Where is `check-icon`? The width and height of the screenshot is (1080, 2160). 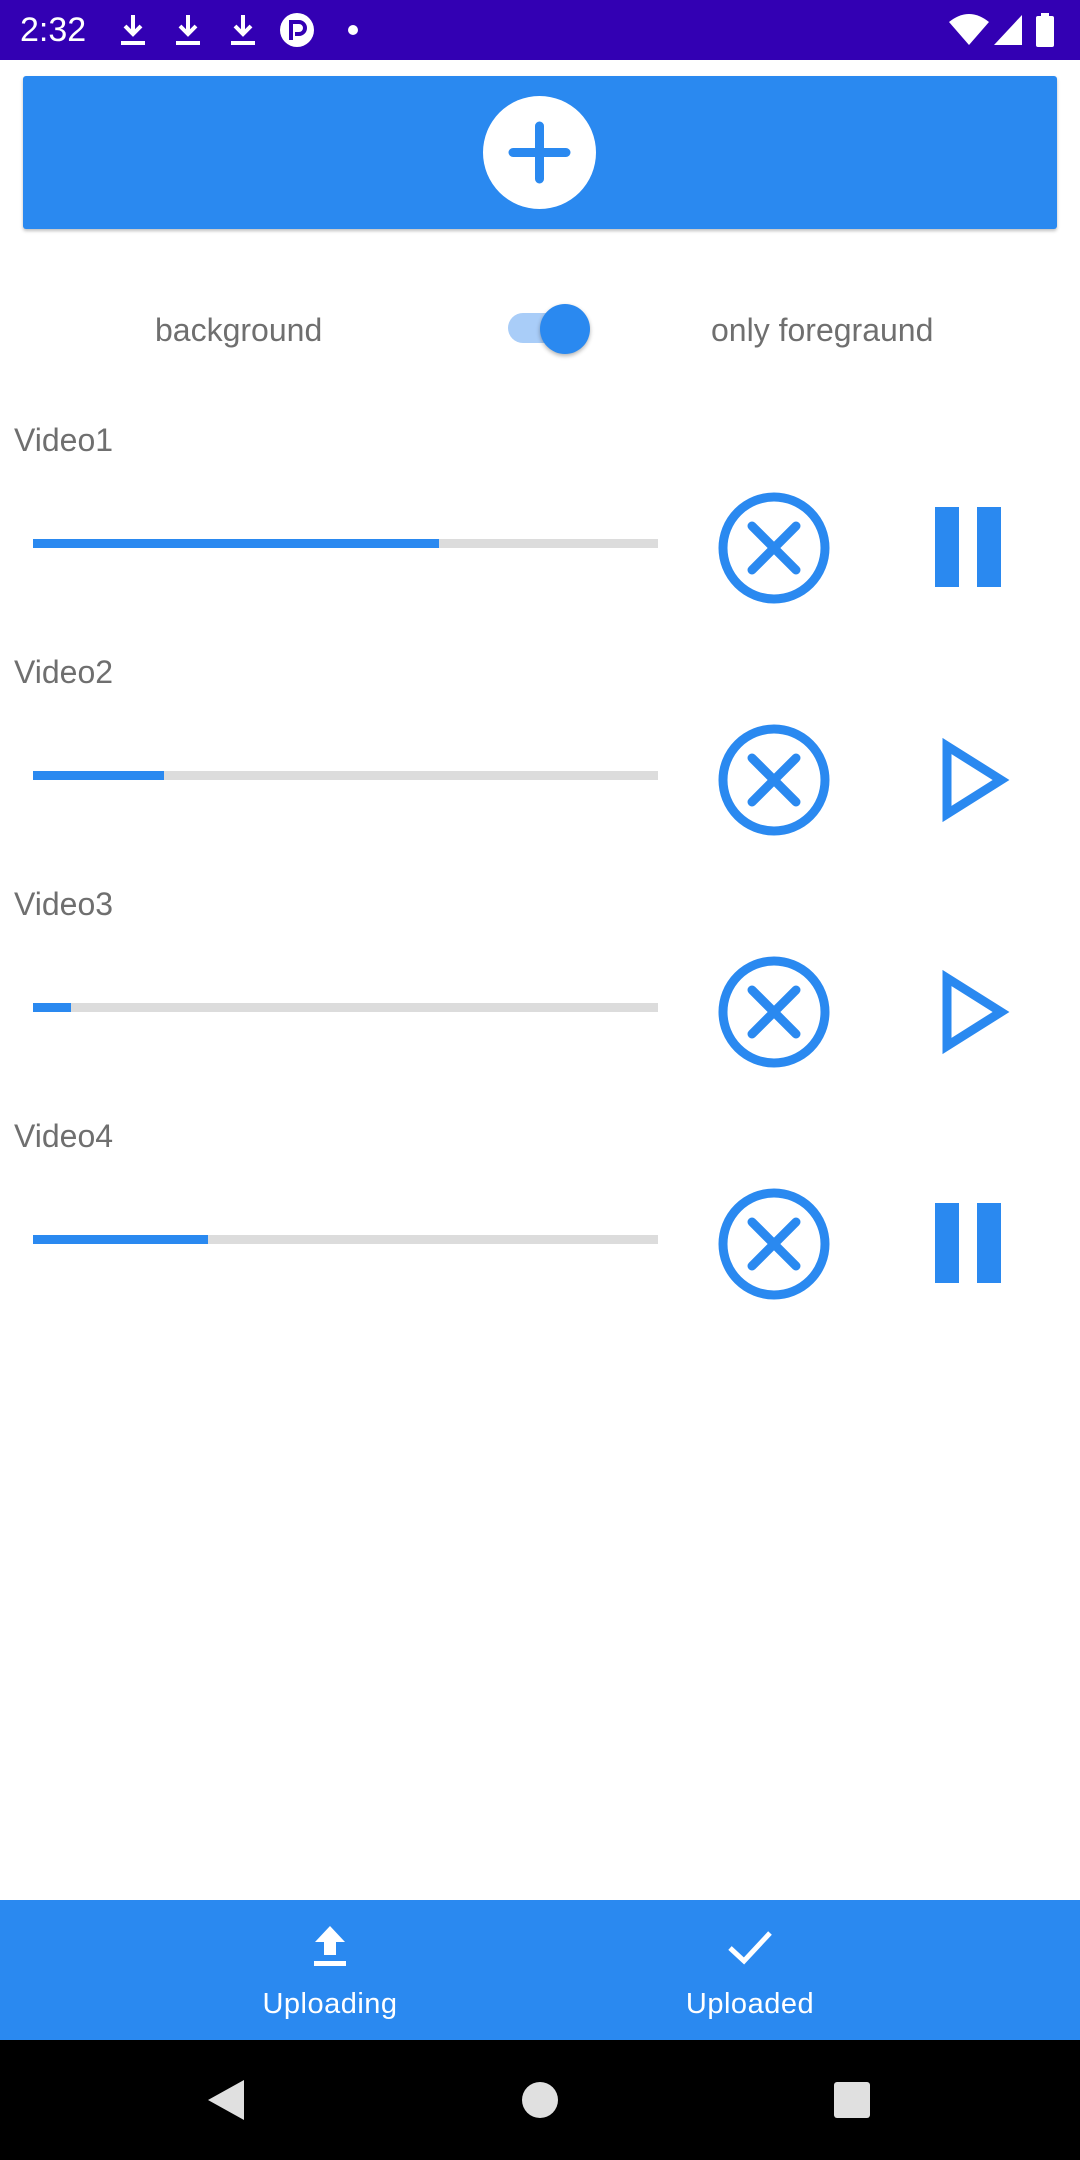 check-icon is located at coordinates (750, 1948).